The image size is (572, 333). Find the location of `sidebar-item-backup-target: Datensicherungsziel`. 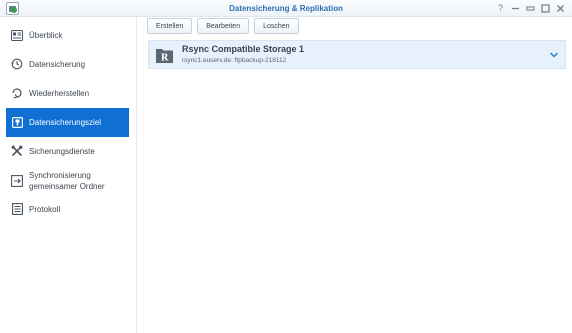

sidebar-item-backup-target: Datensicherungsziel is located at coordinates (67, 122).